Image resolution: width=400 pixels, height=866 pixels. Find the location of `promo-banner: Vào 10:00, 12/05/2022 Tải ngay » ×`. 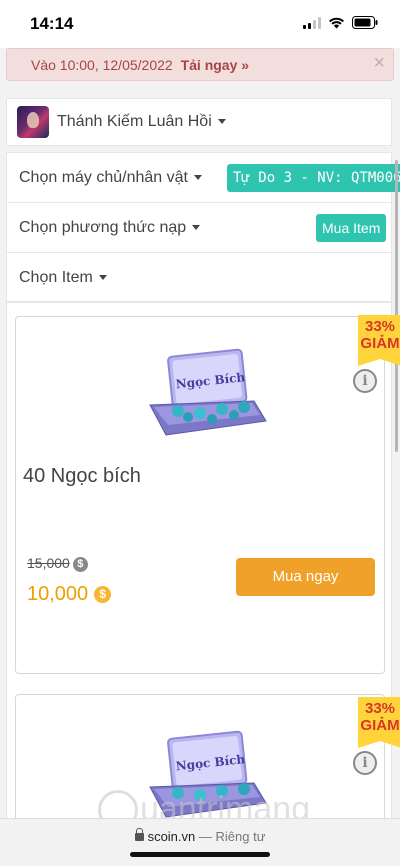

promo-banner: Vào 10:00, 12/05/2022 Tải ngay » × is located at coordinates (200, 64).